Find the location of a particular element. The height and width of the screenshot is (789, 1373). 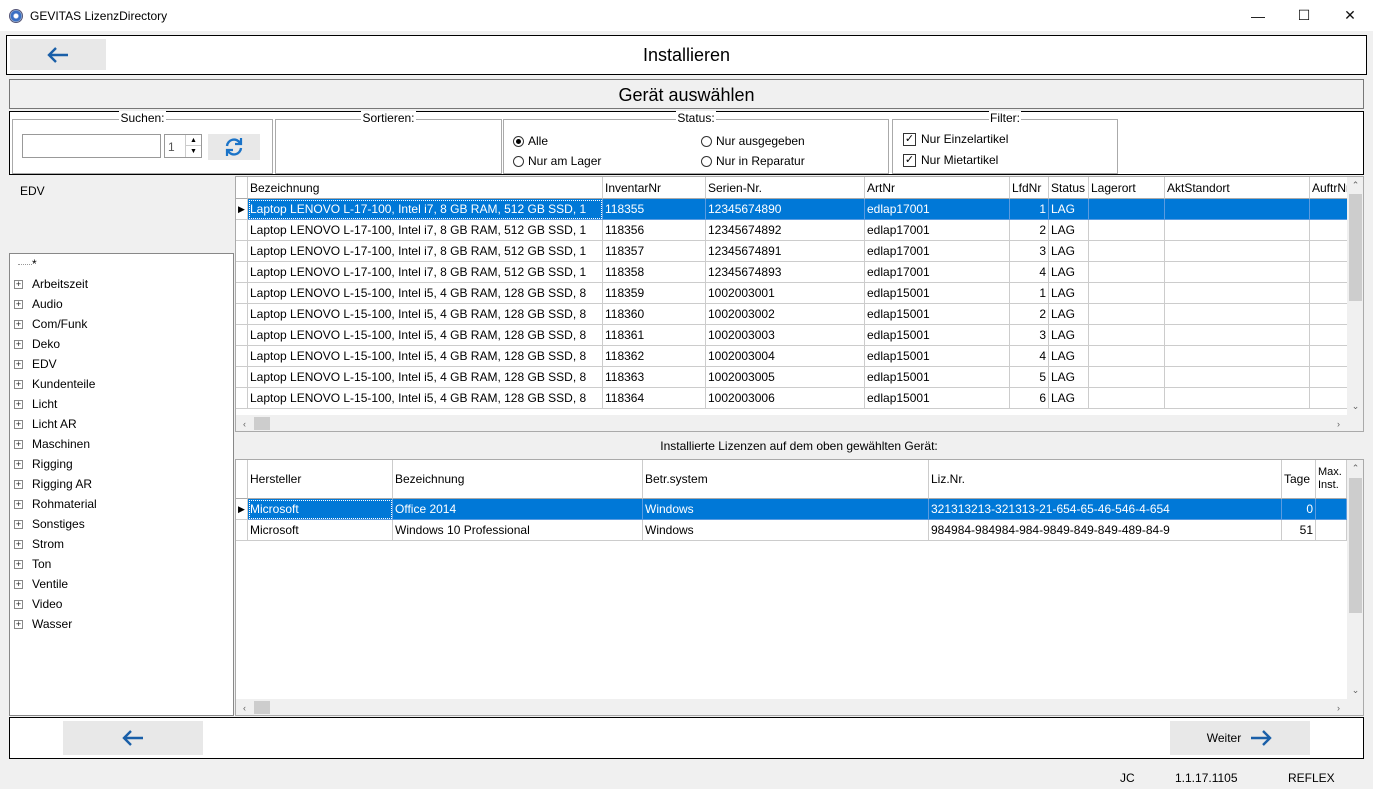

table-cell: Windows 10 Professional is located at coordinates (518, 530).